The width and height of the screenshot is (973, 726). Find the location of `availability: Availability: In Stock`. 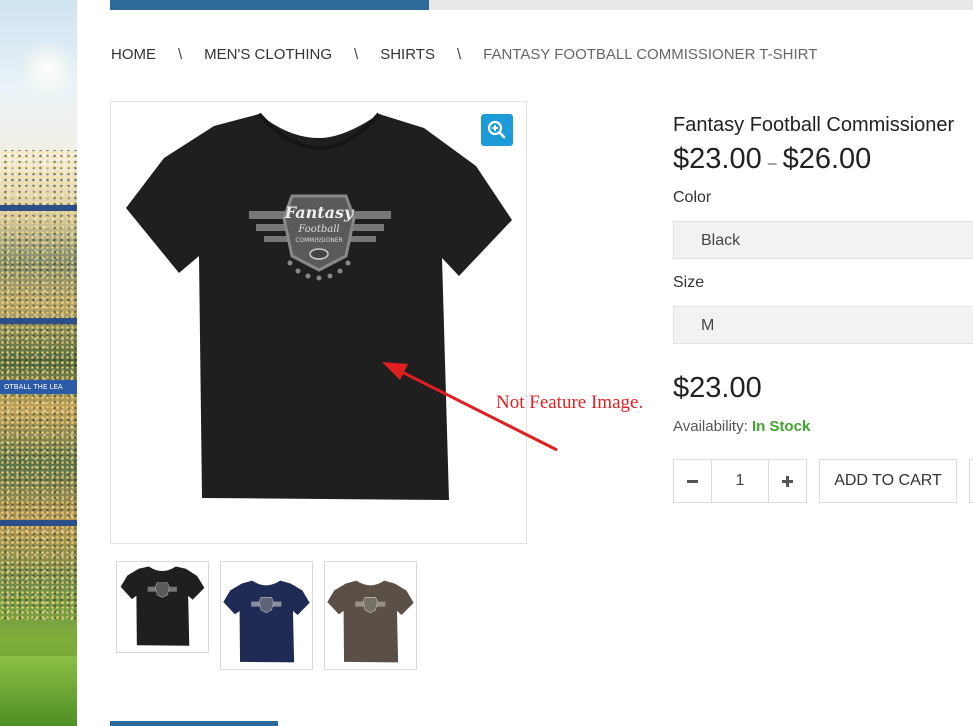

availability: Availability: In Stock is located at coordinates (741, 426).